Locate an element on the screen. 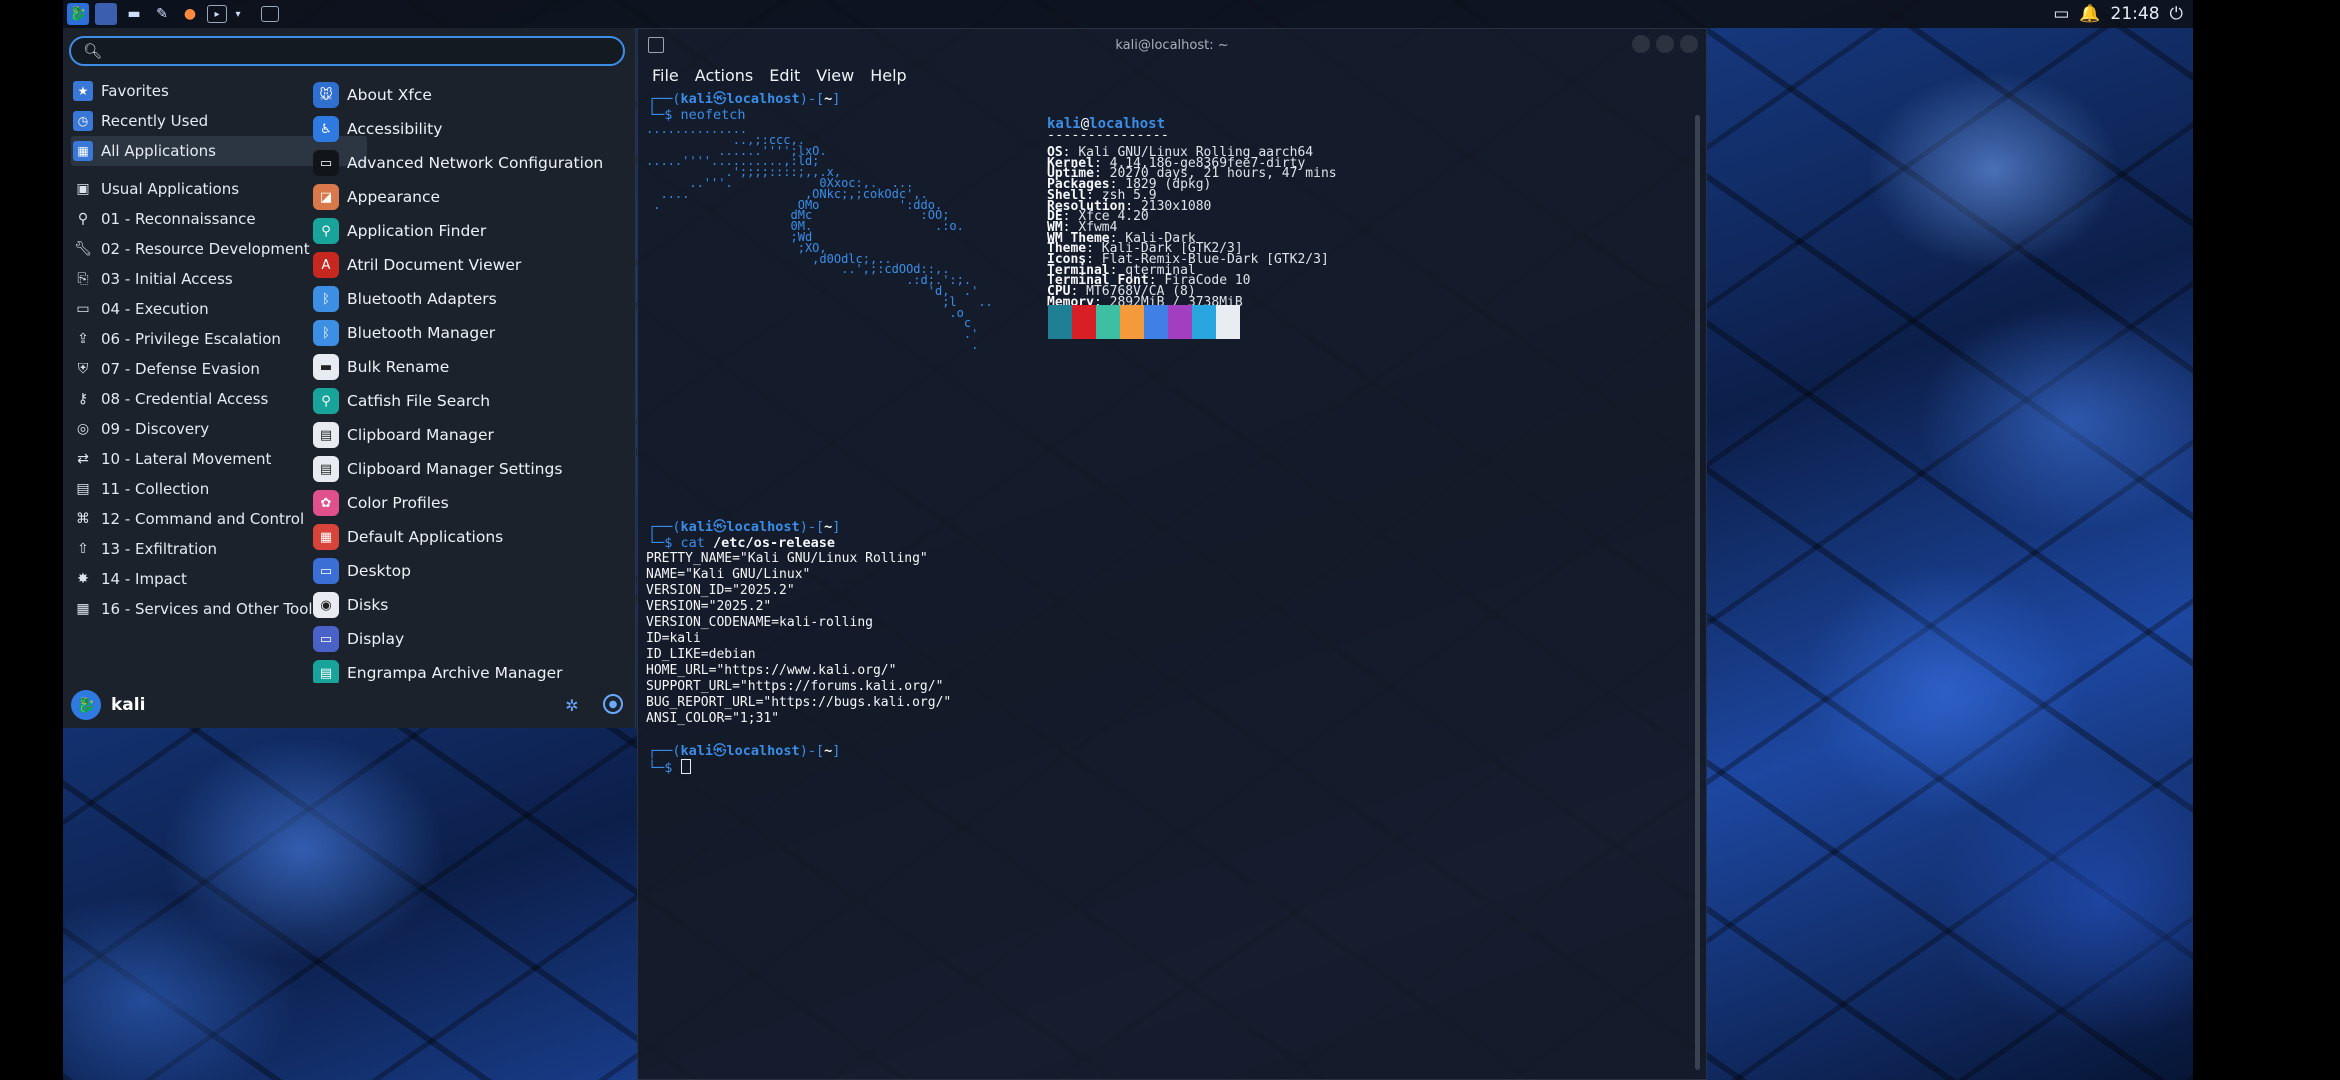 Image resolution: width=2340 pixels, height=1080 pixels. app-item-advanced-network-configuration: ▭ Advanced Network Configuration is located at coordinates (466, 163).